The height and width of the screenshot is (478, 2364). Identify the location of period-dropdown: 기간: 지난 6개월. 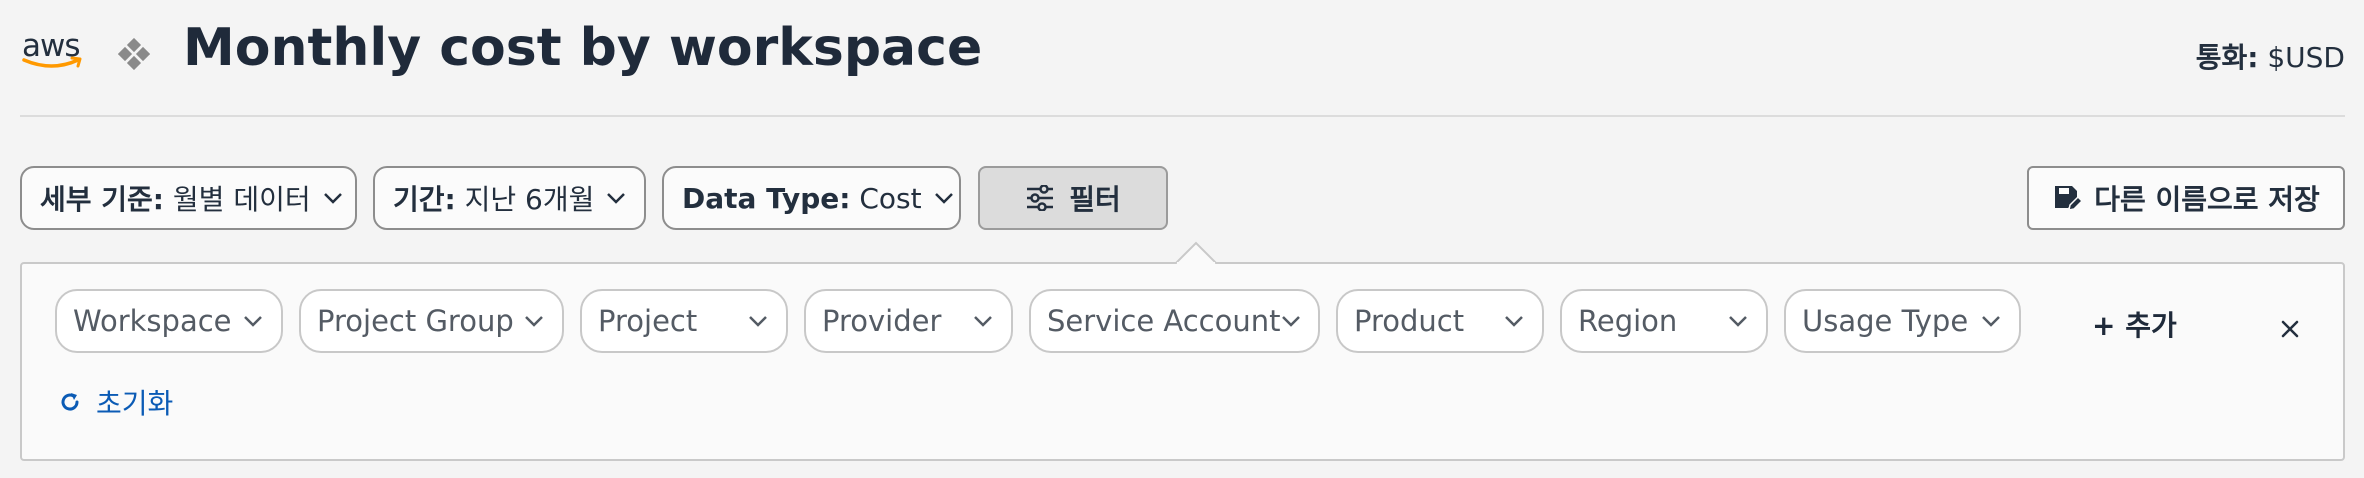
(509, 198).